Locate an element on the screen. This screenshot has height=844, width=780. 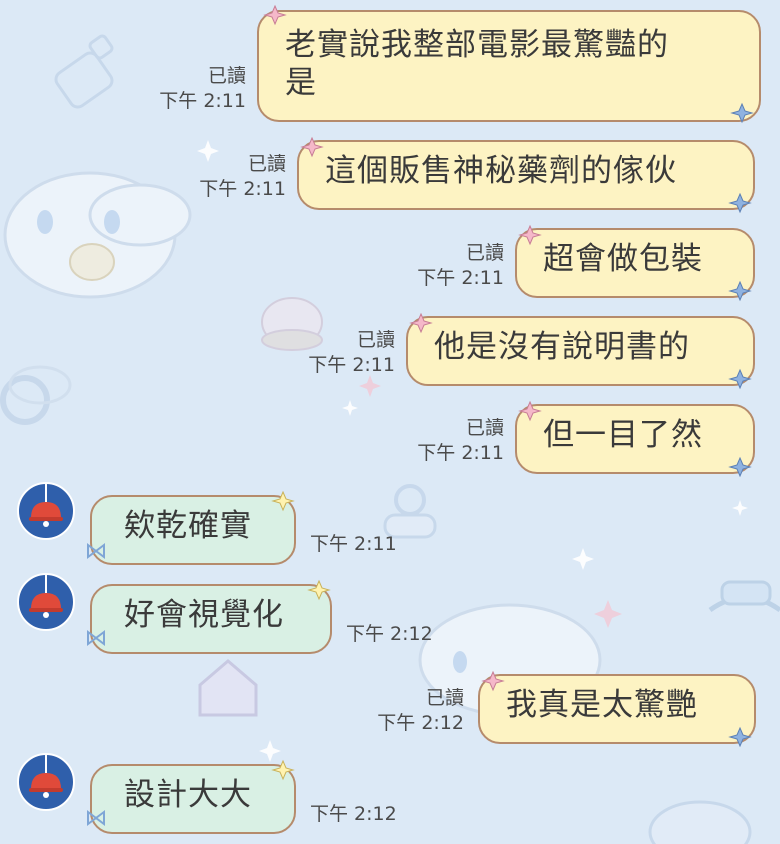
outgoing-message-bubble: 老實說我整部電影最驚豔的 是 is located at coordinates (509, 66).